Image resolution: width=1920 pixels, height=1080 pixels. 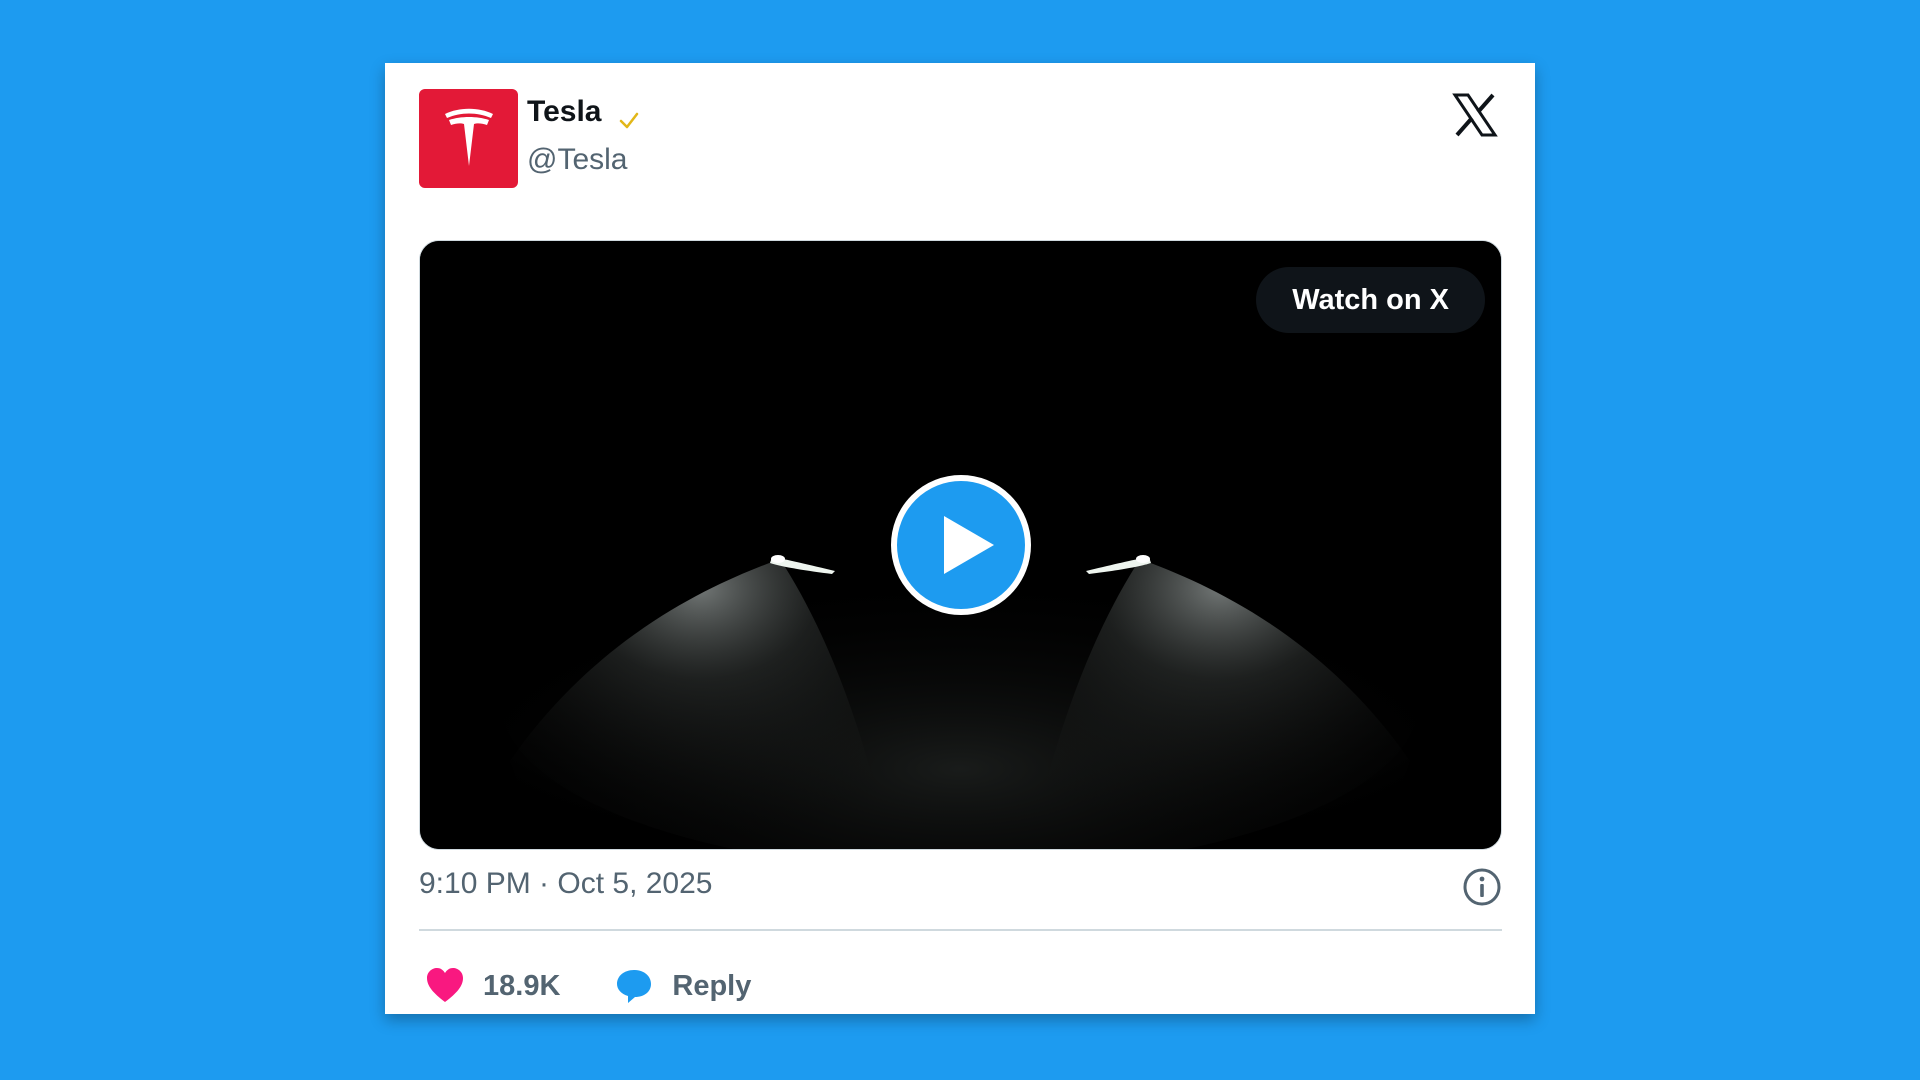 I want to click on reply-button: Reply, so click(x=679, y=986).